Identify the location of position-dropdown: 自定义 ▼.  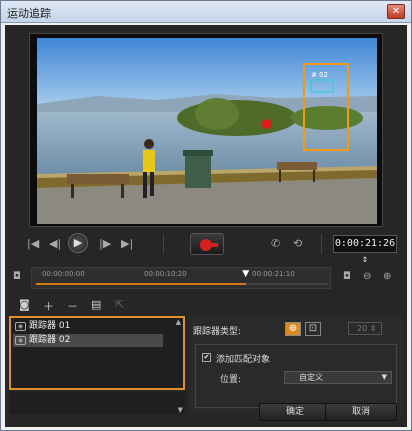
(338, 377).